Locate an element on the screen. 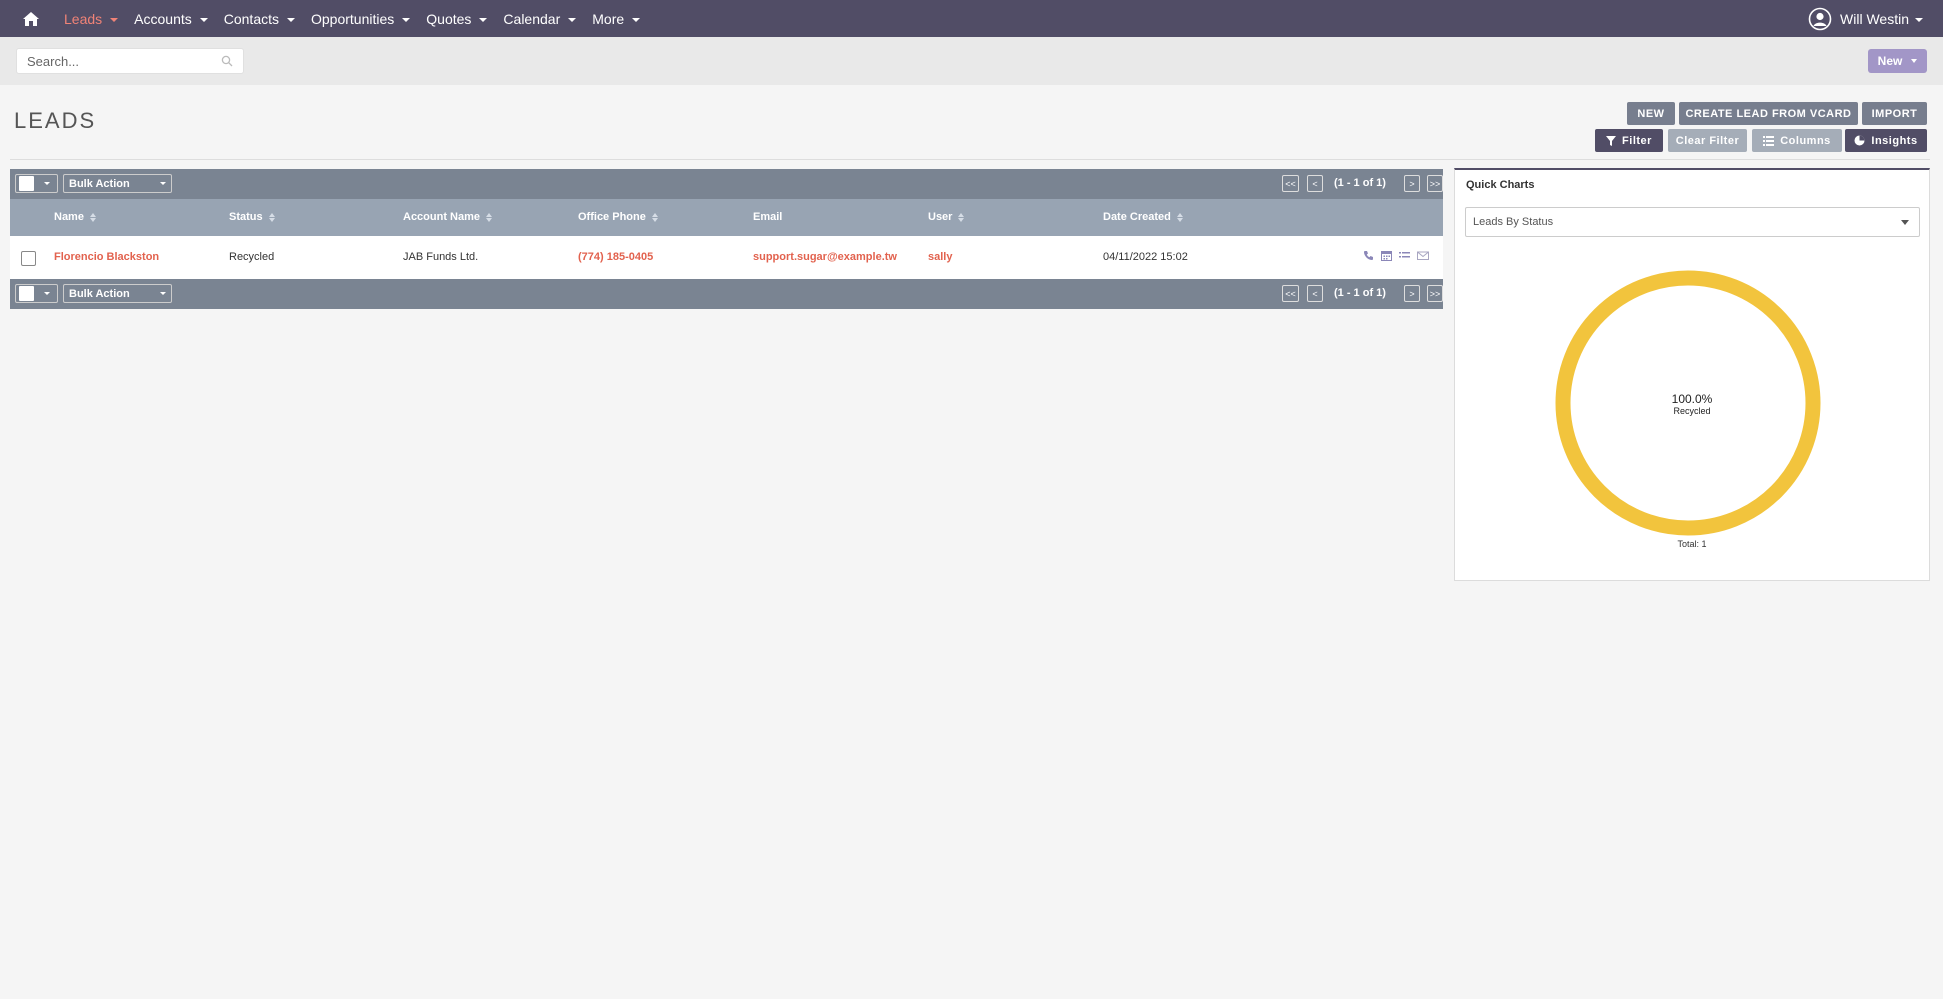 This screenshot has width=1943, height=999. user-name: Will Westin is located at coordinates (1874, 18).